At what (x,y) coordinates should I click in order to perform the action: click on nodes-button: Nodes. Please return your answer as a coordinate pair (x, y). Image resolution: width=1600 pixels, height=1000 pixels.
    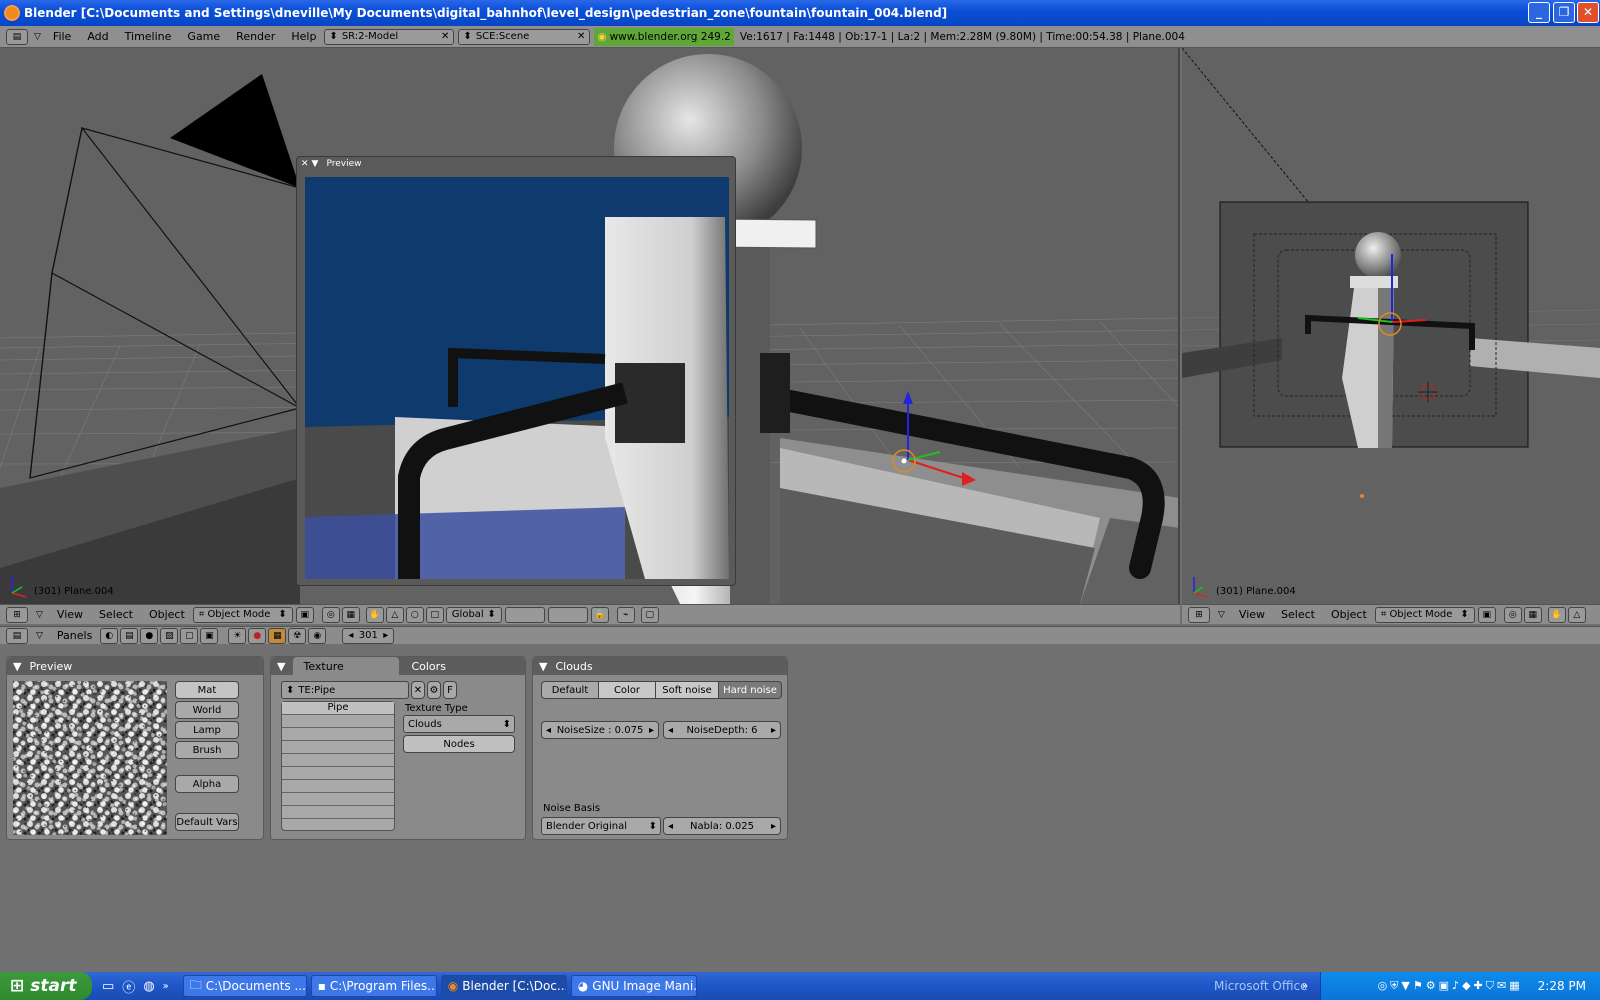
    Looking at the image, I should click on (459, 744).